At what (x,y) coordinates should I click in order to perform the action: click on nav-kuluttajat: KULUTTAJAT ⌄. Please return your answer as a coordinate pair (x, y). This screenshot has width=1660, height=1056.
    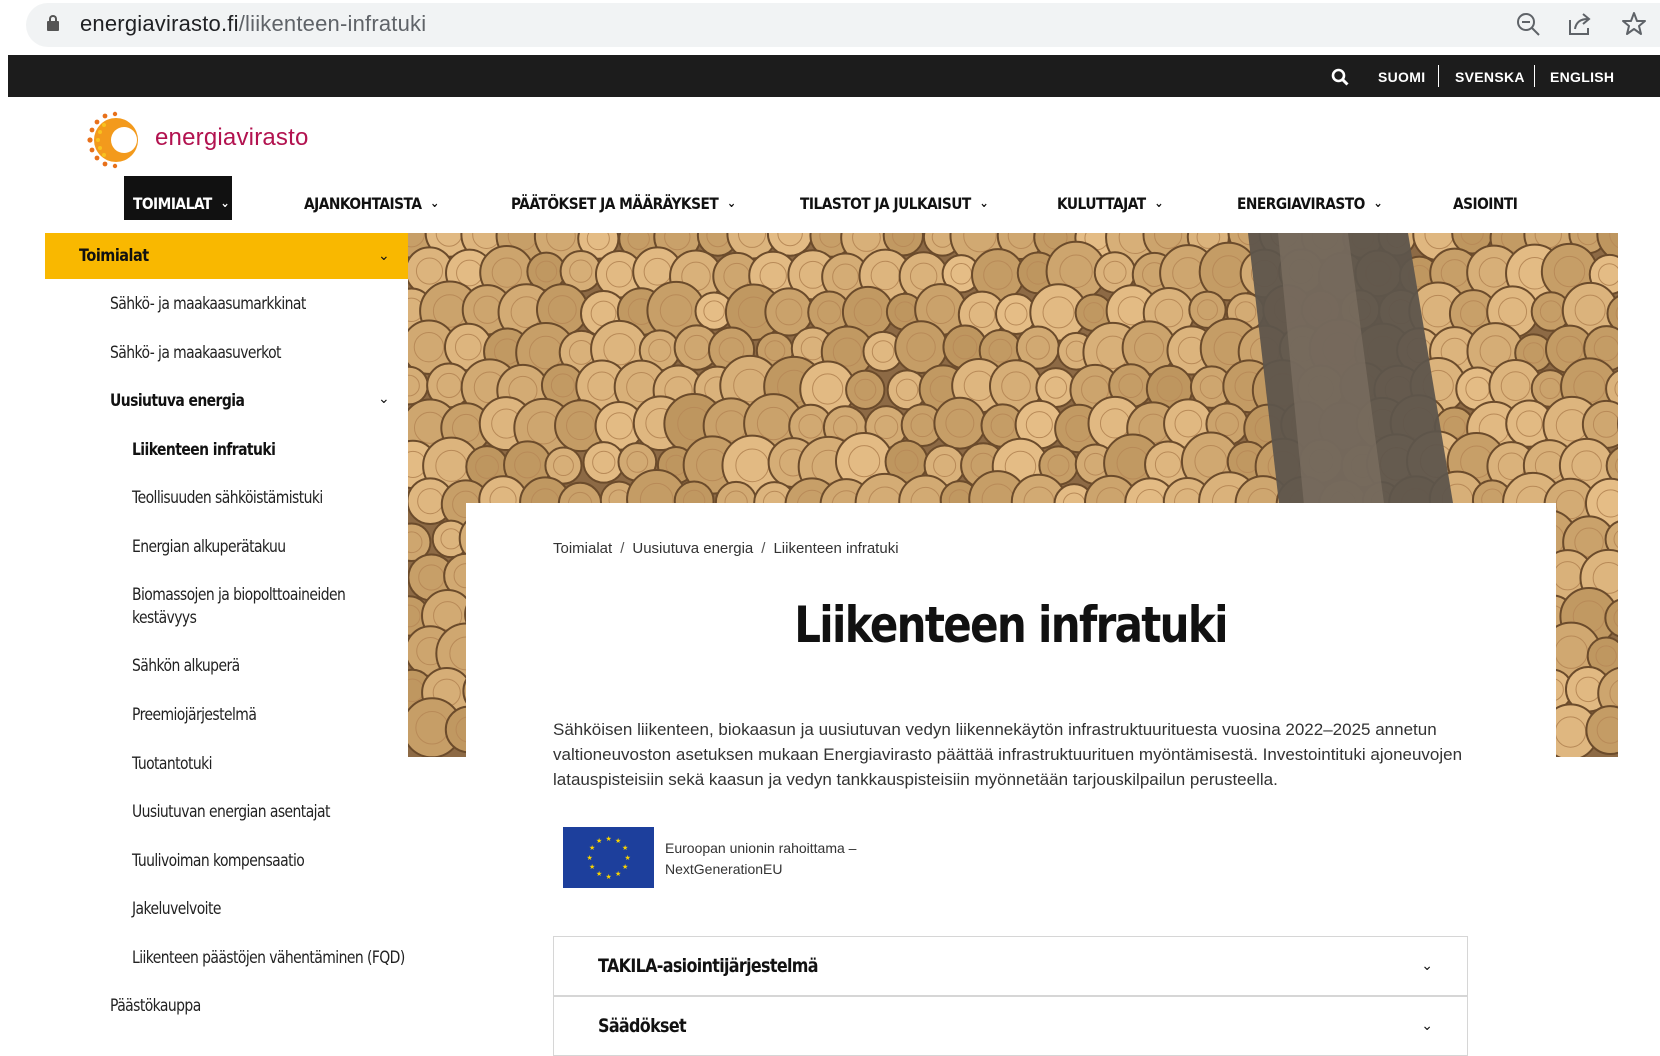
    Looking at the image, I should click on (1110, 203).